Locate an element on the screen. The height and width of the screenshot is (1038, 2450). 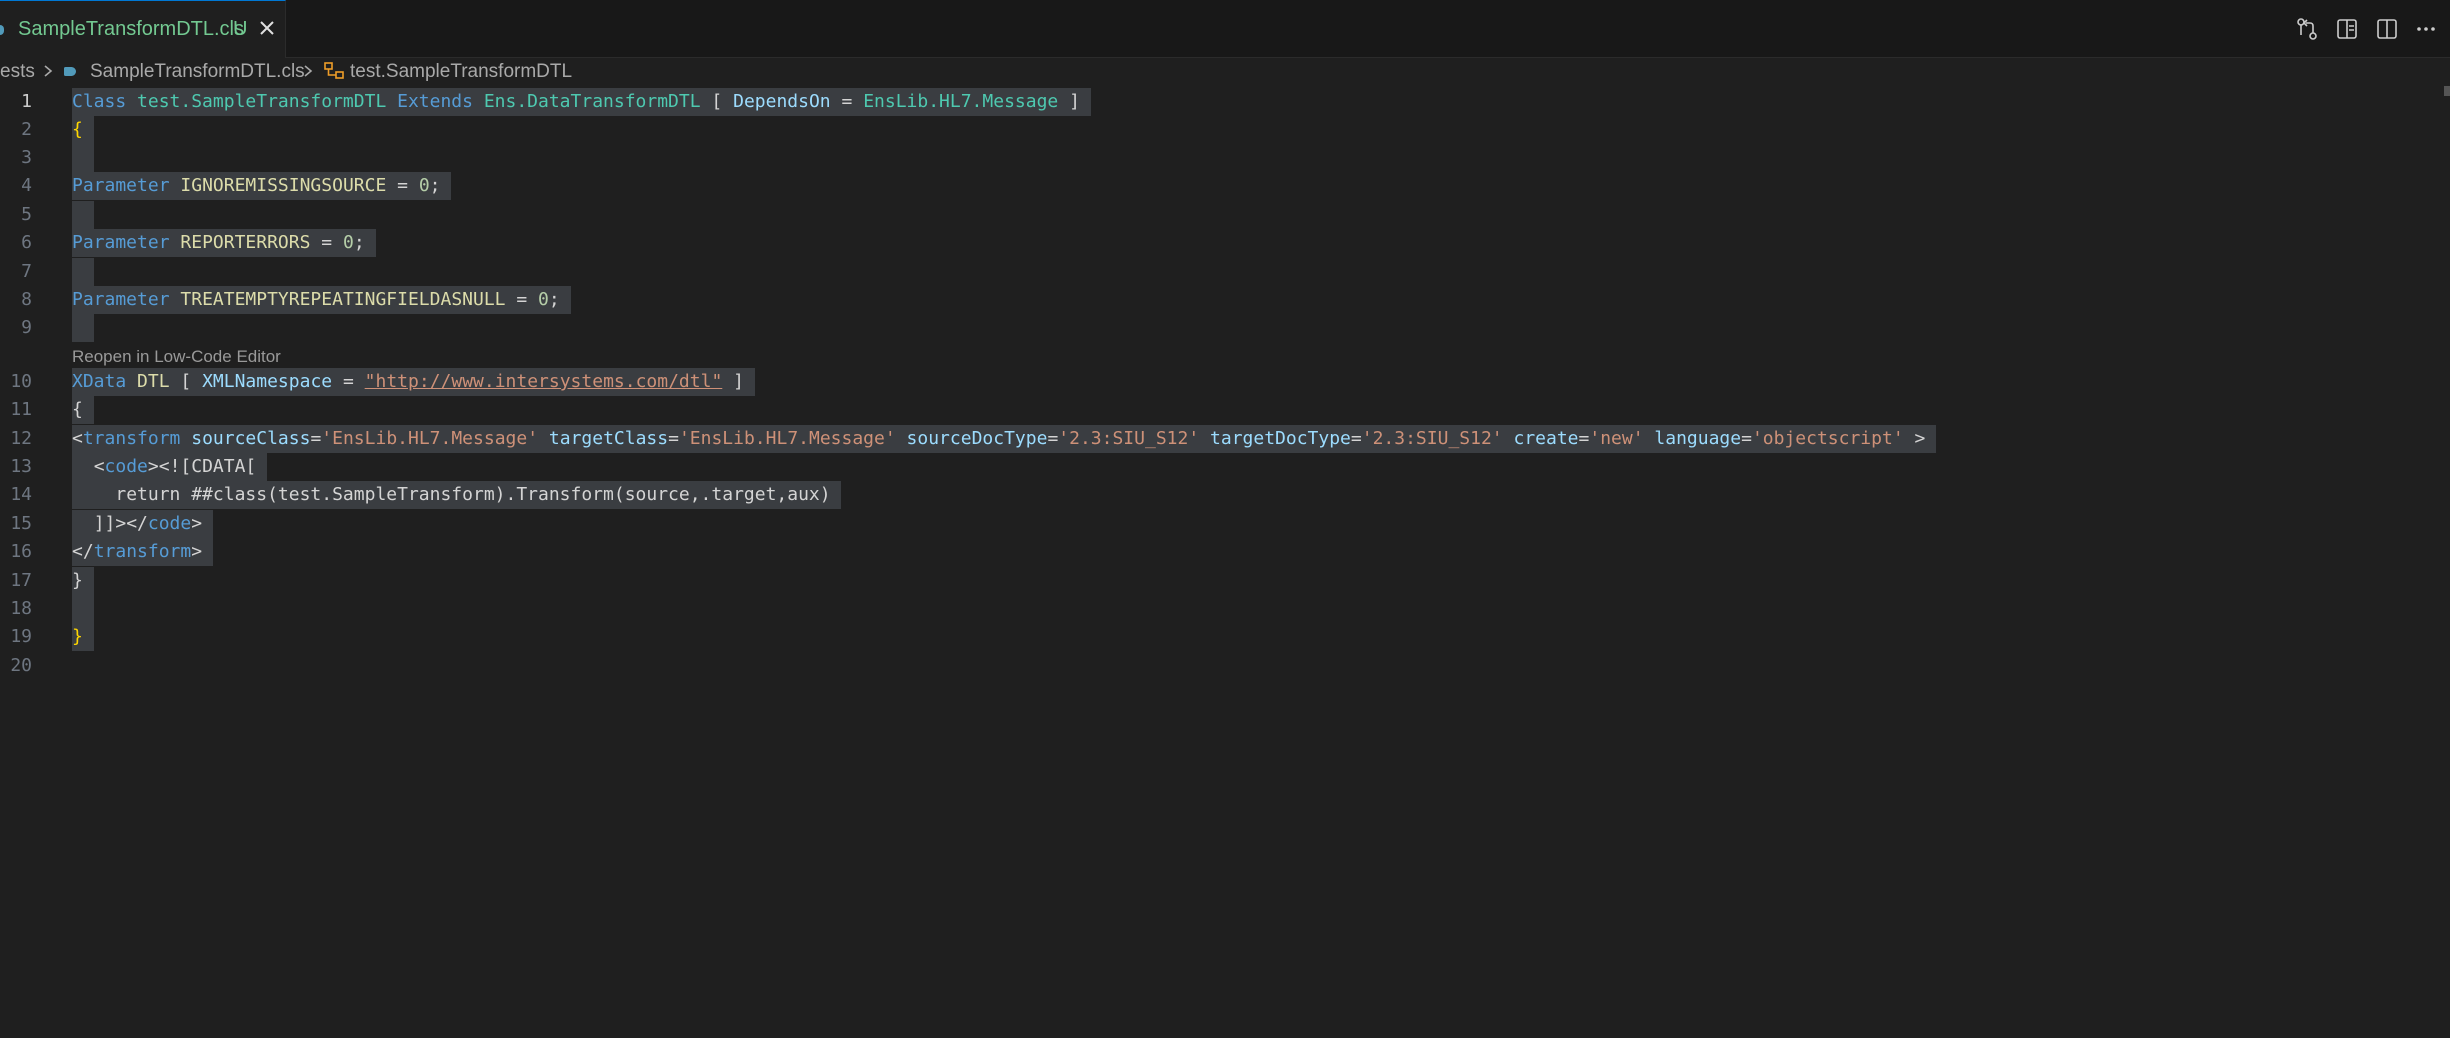
open-preview-icon is located at coordinates (2347, 29).